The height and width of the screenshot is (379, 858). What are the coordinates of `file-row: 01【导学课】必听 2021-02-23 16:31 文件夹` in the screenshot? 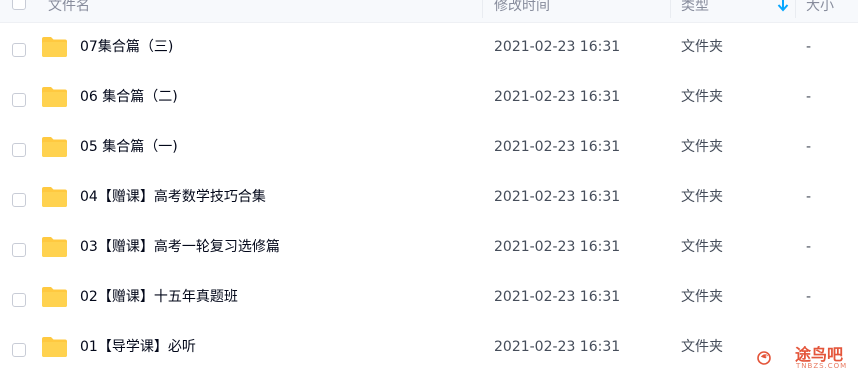 It's located at (429, 350).